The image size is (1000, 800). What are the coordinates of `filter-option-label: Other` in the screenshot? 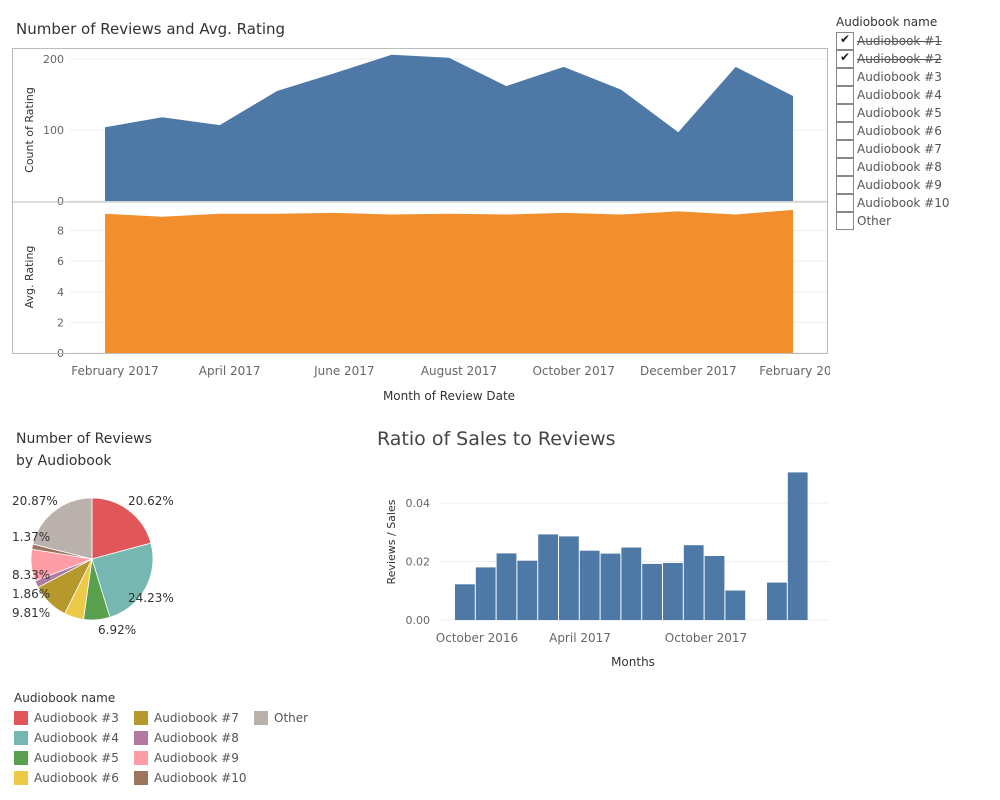 It's located at (874, 221).